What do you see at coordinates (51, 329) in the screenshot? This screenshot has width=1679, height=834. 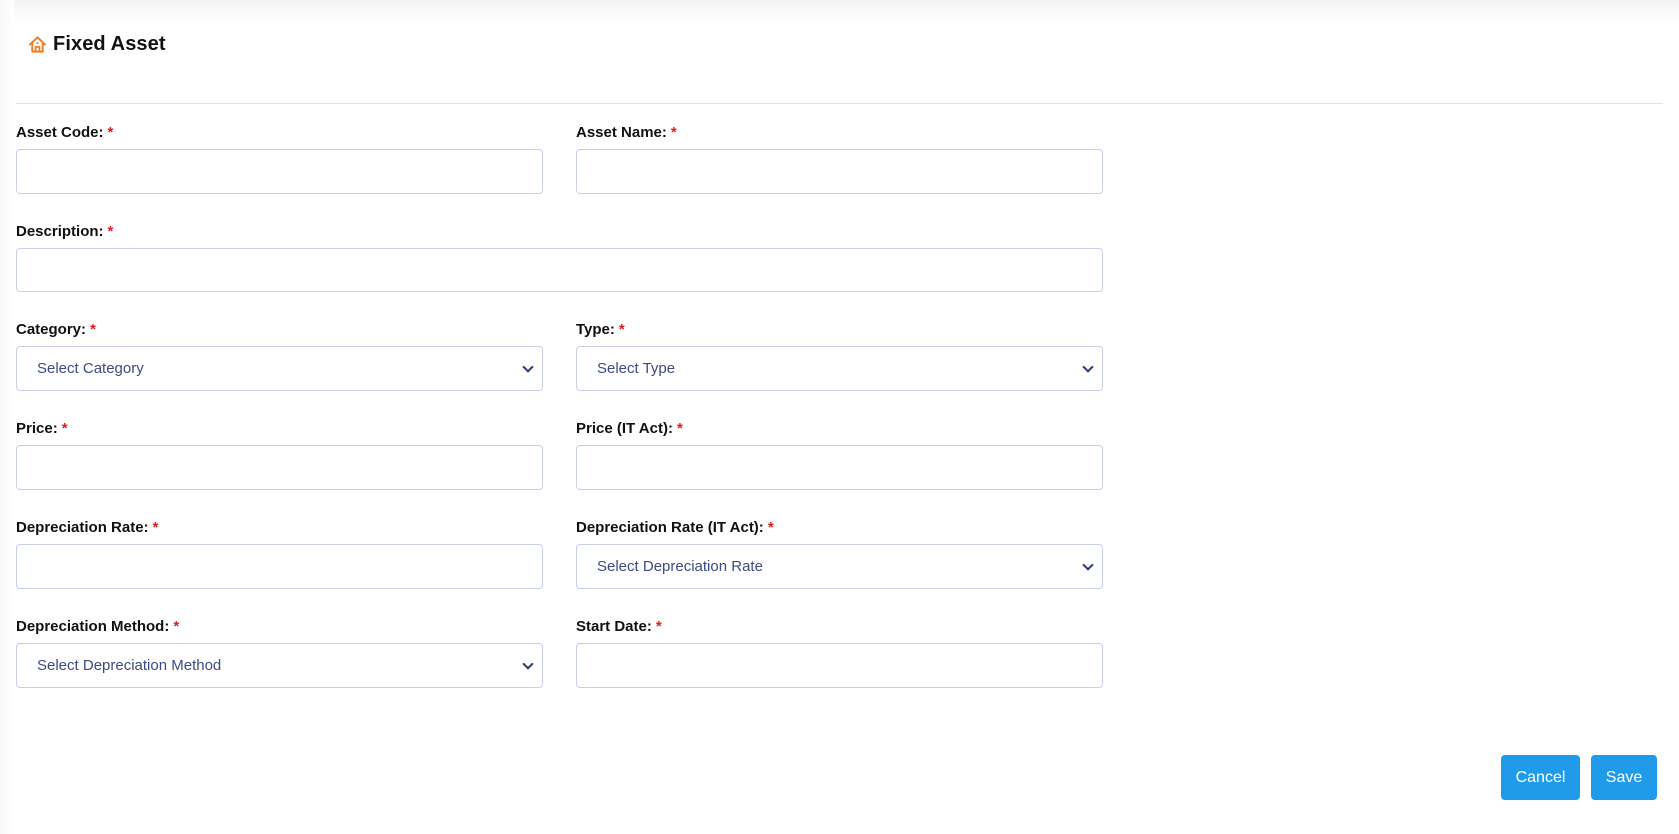 I see `category-label-text: Category:` at bounding box center [51, 329].